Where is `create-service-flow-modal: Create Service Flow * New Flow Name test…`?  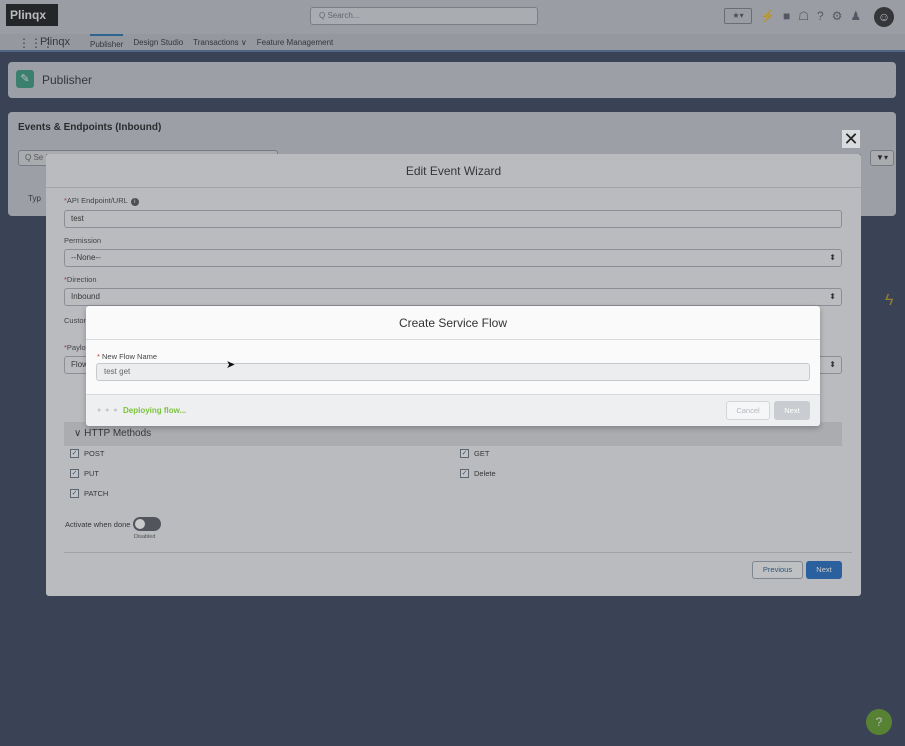
create-service-flow-modal: Create Service Flow * New Flow Name test… is located at coordinates (453, 366).